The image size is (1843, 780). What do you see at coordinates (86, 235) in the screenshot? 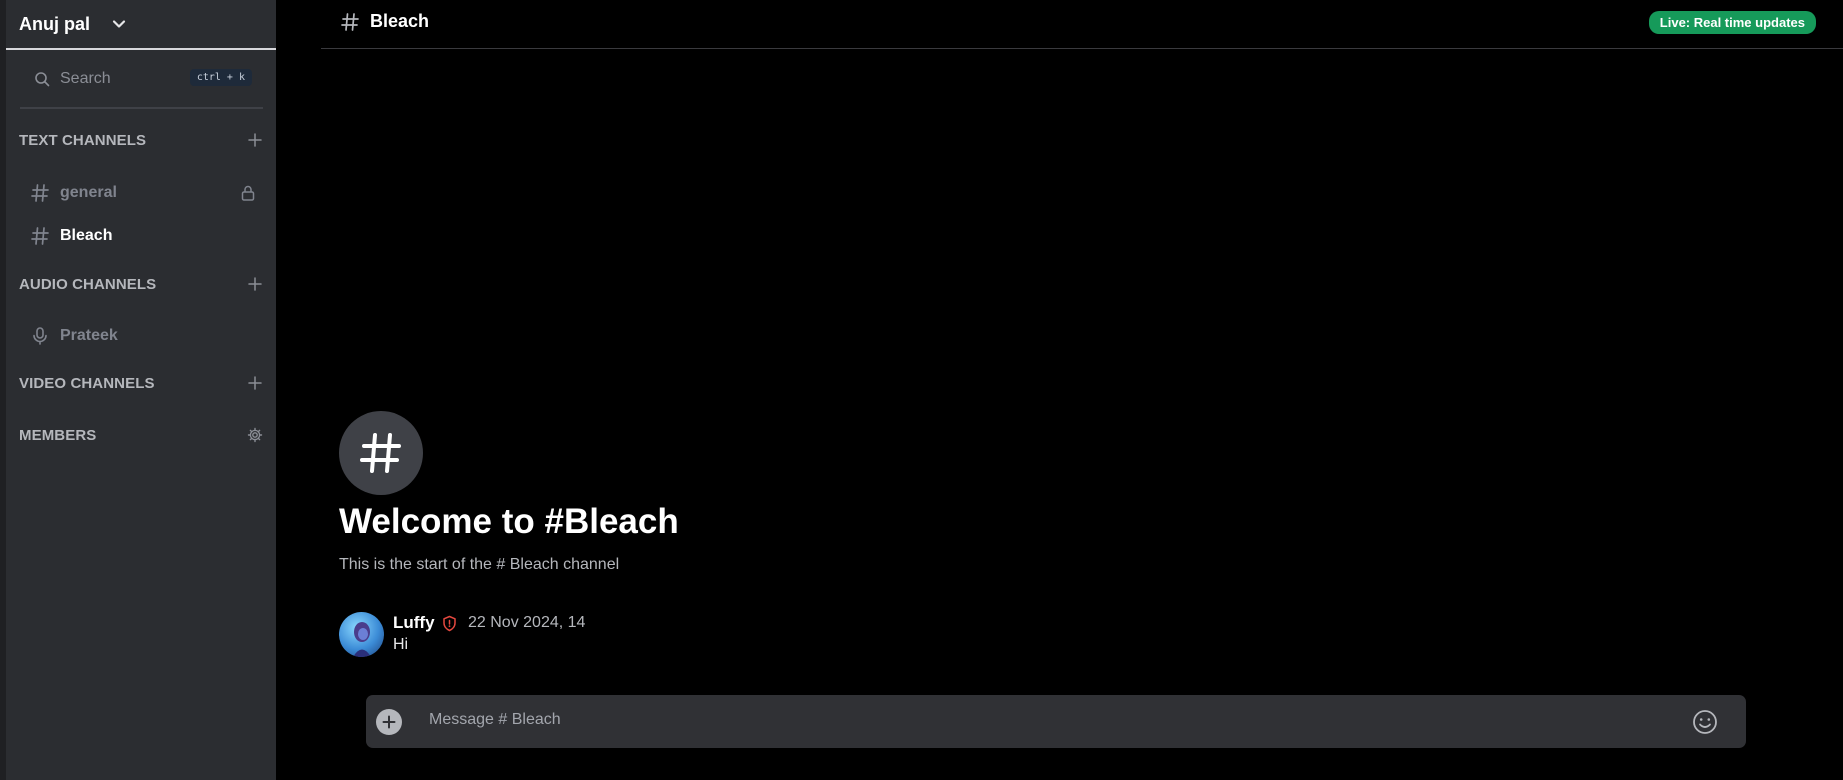
I see `channel-label: Bleach` at bounding box center [86, 235].